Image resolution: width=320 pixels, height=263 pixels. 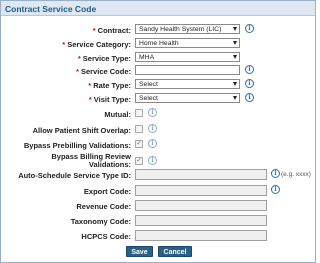 I want to click on contract-row: * Contract: Sandy Health System (LIC) i, so click(x=159, y=30).